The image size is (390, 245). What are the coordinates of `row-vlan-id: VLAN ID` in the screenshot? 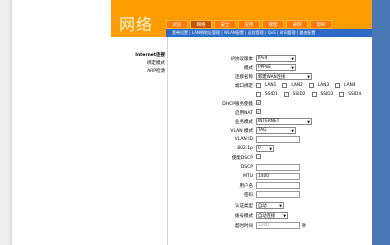 It's located at (269, 140).